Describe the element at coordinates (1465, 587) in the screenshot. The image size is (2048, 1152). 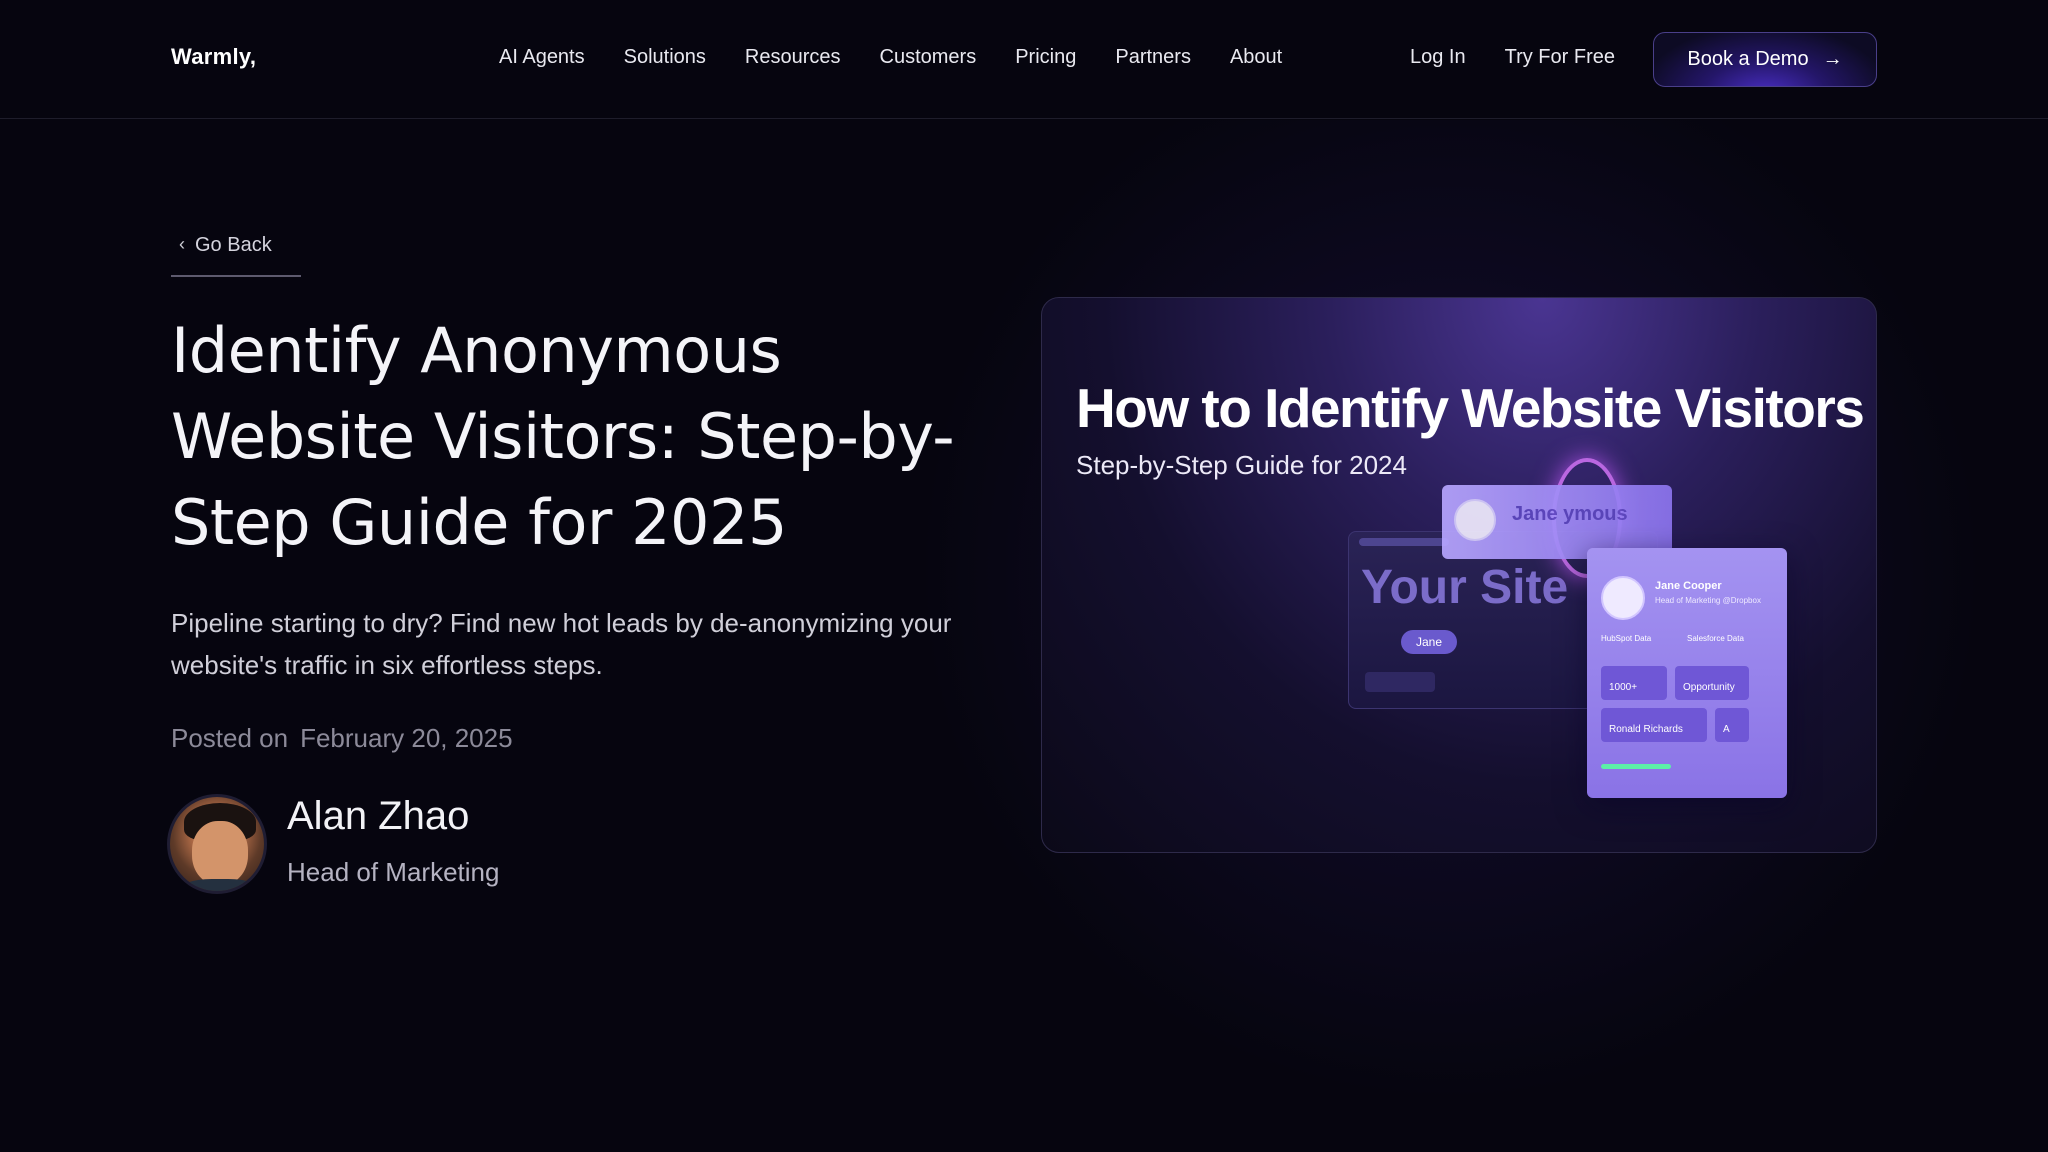
I see `your-site-text: Your Site` at that location.